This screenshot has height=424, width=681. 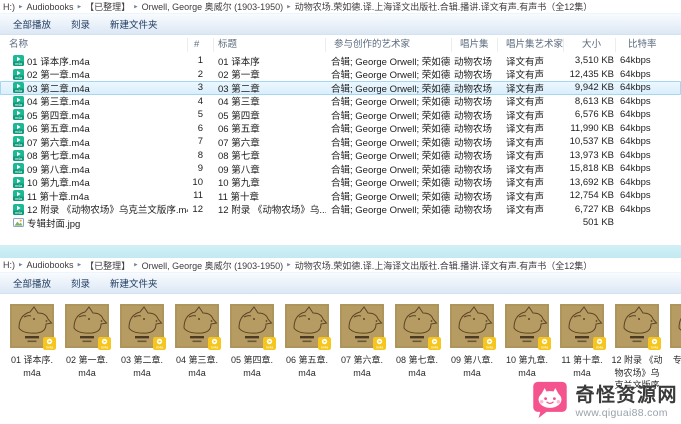 What do you see at coordinates (239, 116) in the screenshot?
I see `title-cell: 05 第四章` at bounding box center [239, 116].